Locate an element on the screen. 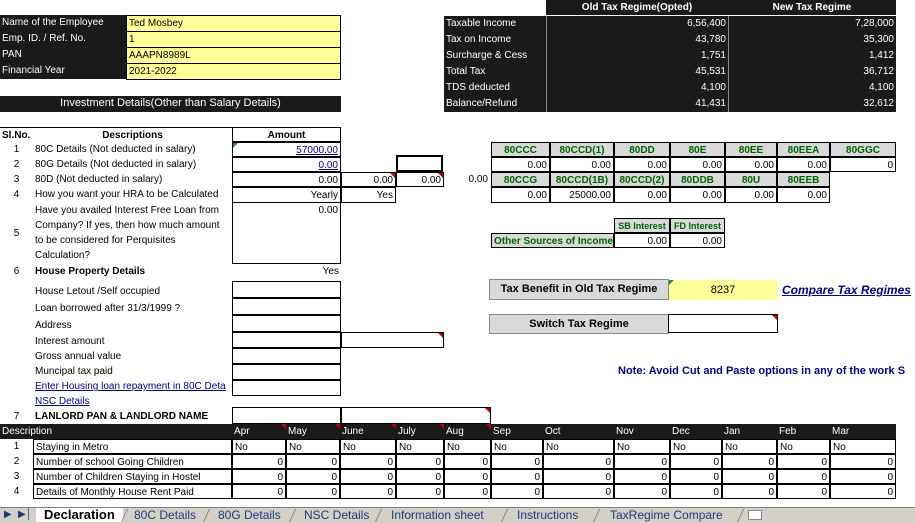 The image size is (915, 523). ded-80dd-value: 0.00 is located at coordinates (642, 164).